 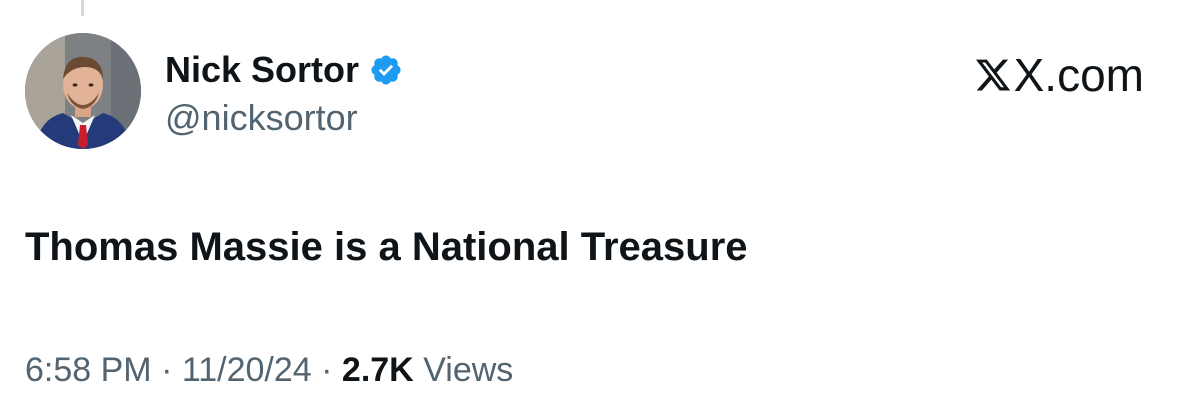 I want to click on tweet-meta: 6:58 PM · 11/20/24 · 2.7K Views, so click(x=269, y=370).